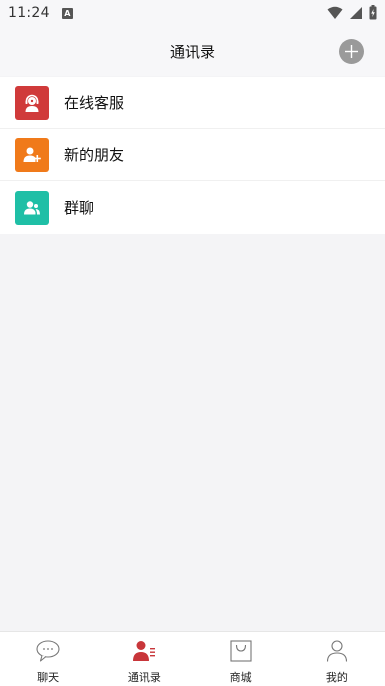  I want to click on nav-label: 聊天, so click(48, 677).